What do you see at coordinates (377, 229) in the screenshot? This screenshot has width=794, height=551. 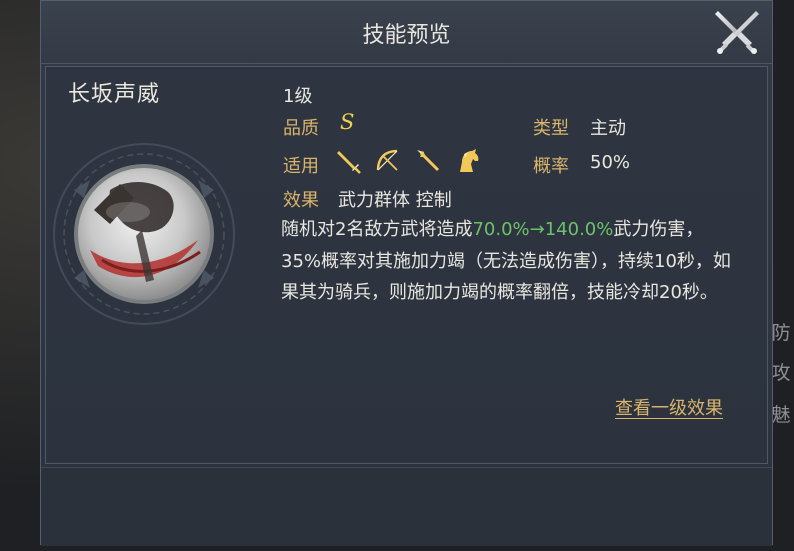 I see `description-text: 随机对2名敌方武将造成` at bounding box center [377, 229].